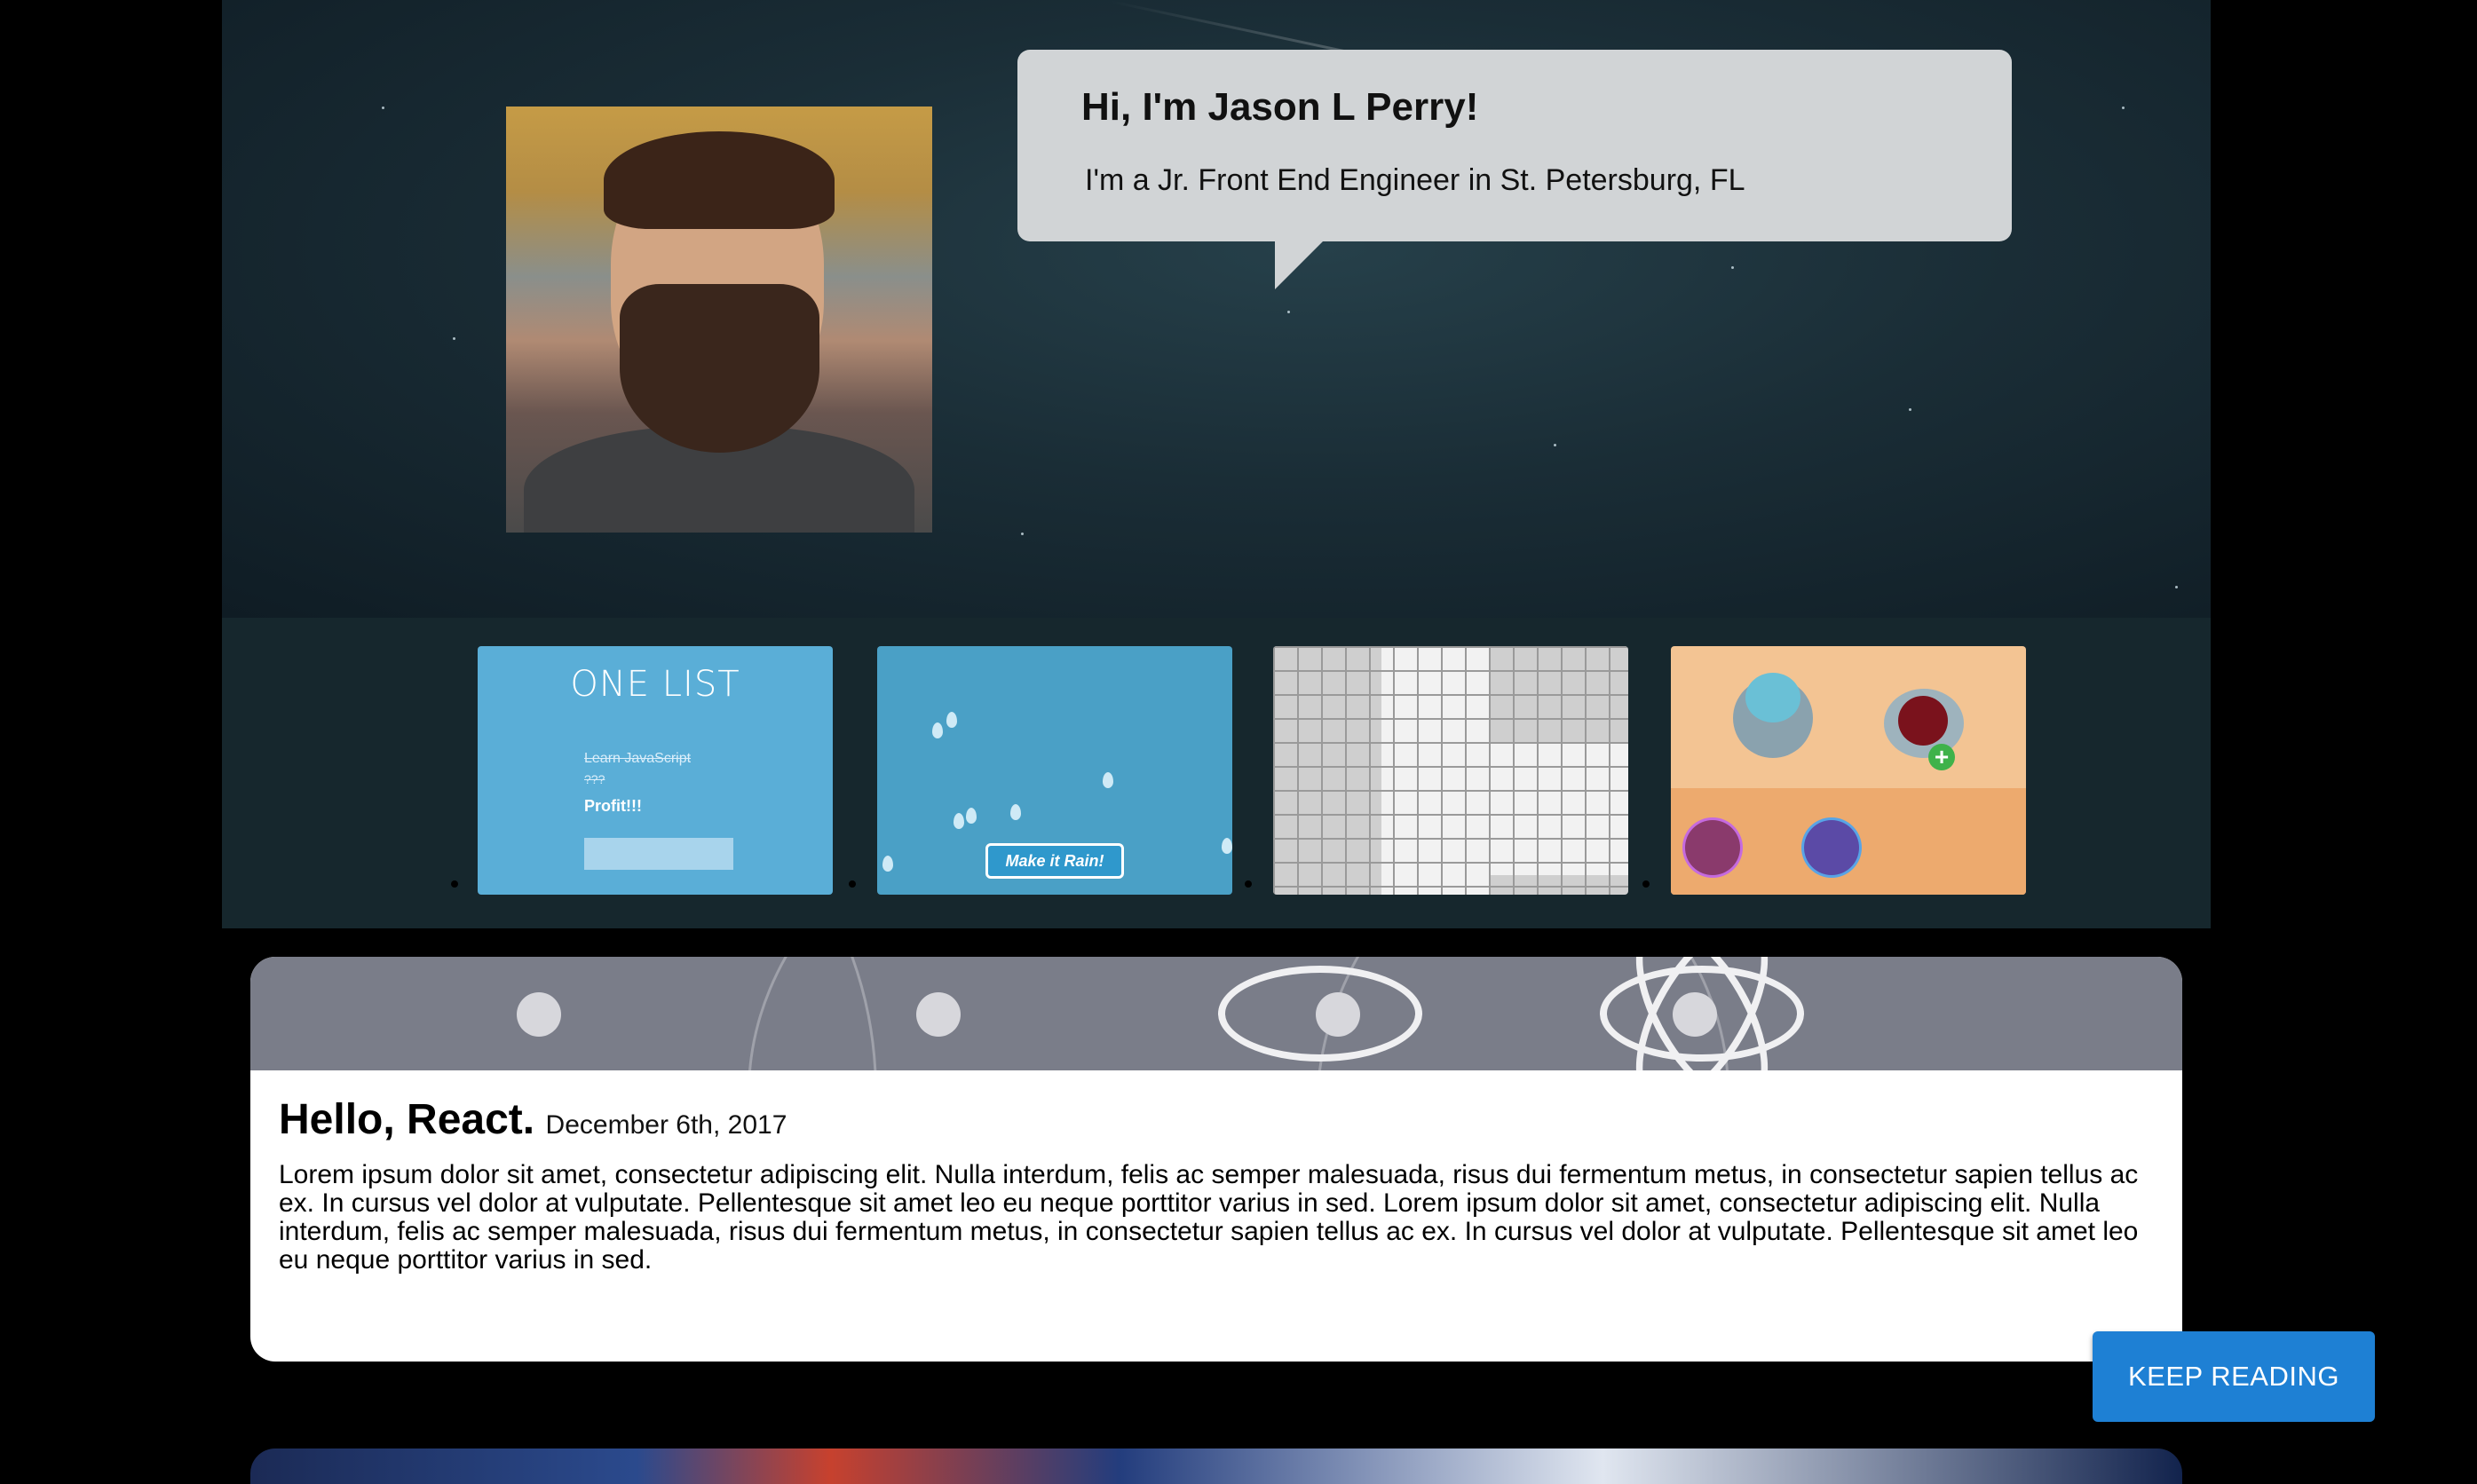 The height and width of the screenshot is (1484, 2477). What do you see at coordinates (594, 779) in the screenshot?
I see `list-item: ???` at bounding box center [594, 779].